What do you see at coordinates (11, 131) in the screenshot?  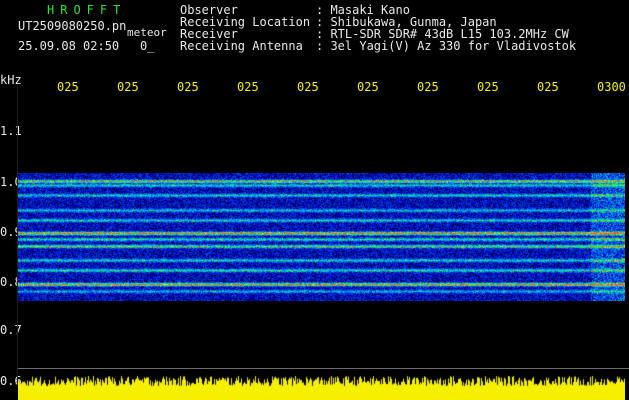 I see `y-tick-label: 1.1` at bounding box center [11, 131].